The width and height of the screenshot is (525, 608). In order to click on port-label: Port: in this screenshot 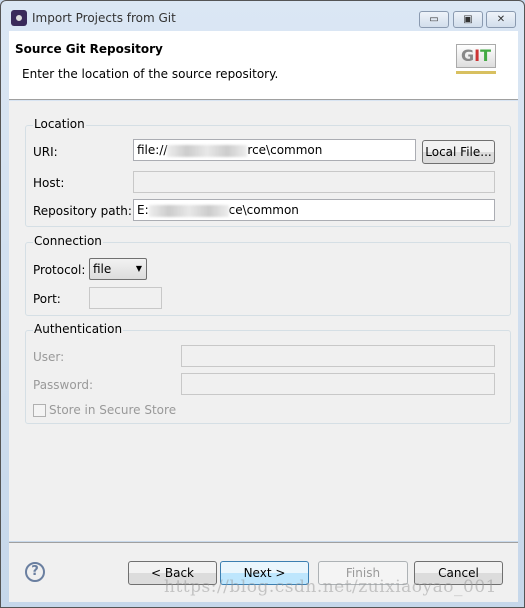, I will do `click(47, 299)`.